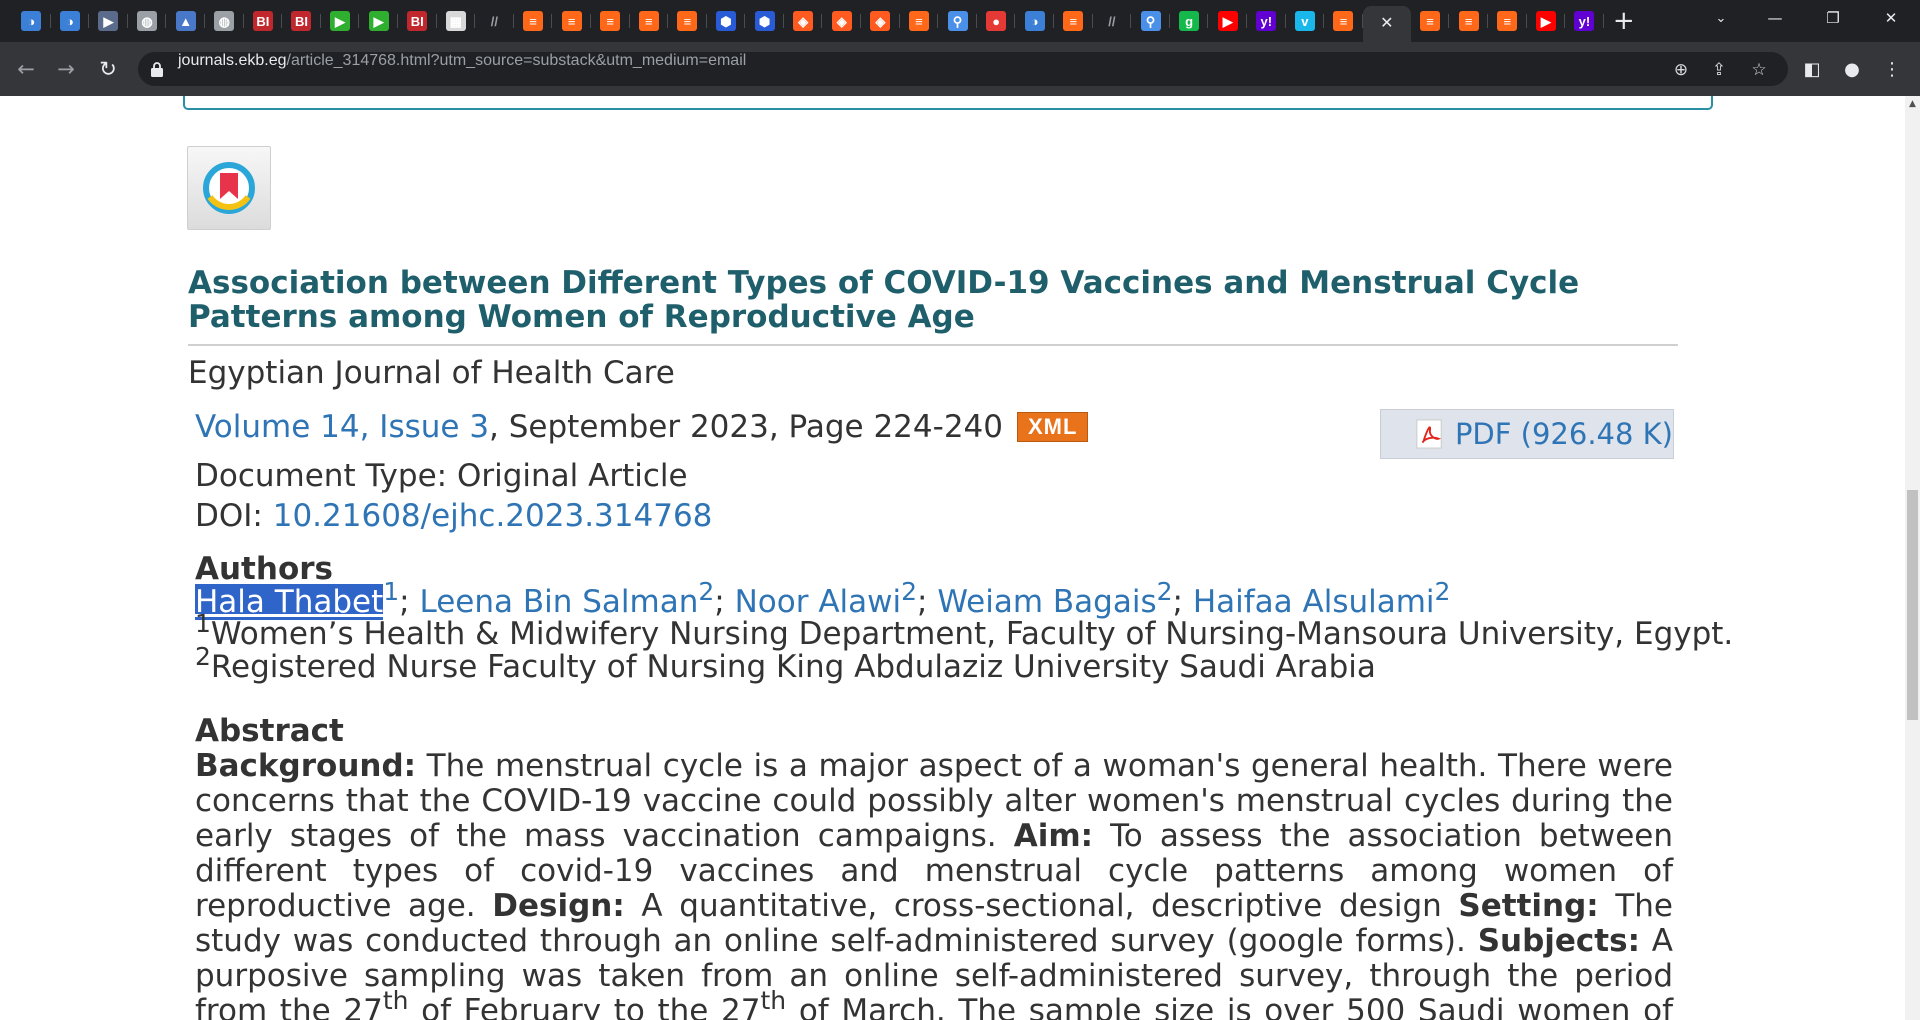  Describe the element at coordinates (1527, 434) in the screenshot. I see `pdf-download-button: PDF (926.48 K)` at that location.